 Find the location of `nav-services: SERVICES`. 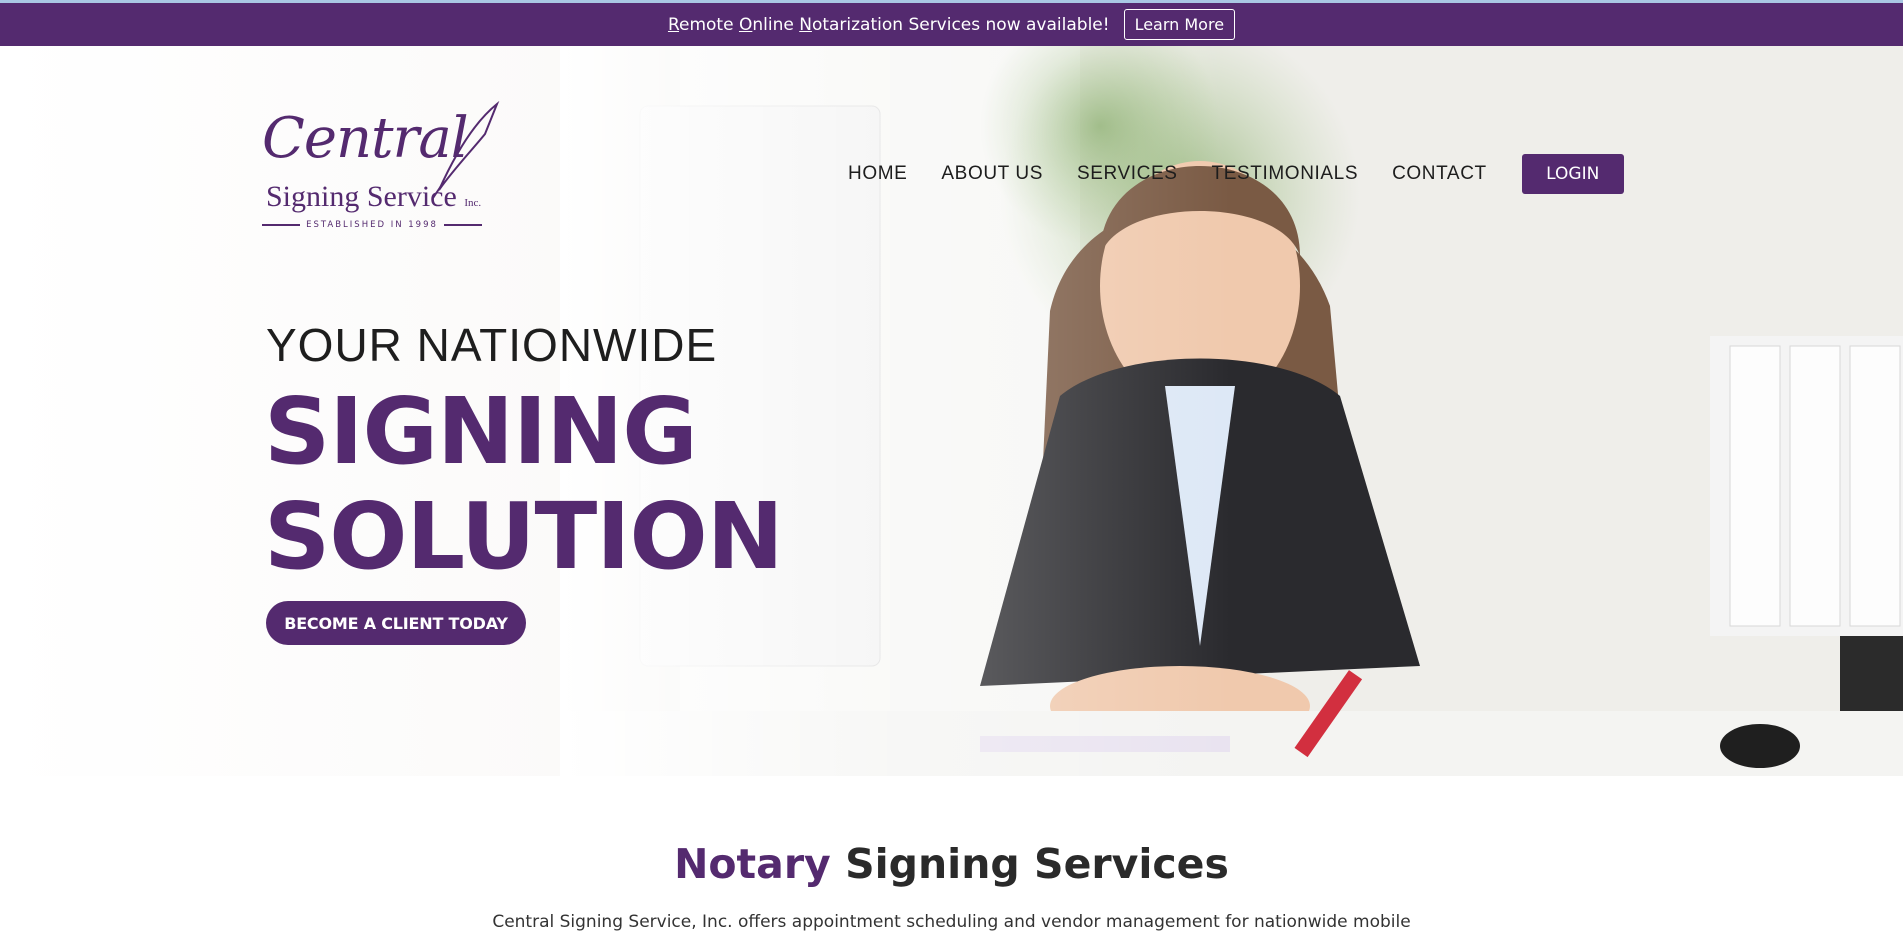

nav-services: SERVICES is located at coordinates (1127, 174).